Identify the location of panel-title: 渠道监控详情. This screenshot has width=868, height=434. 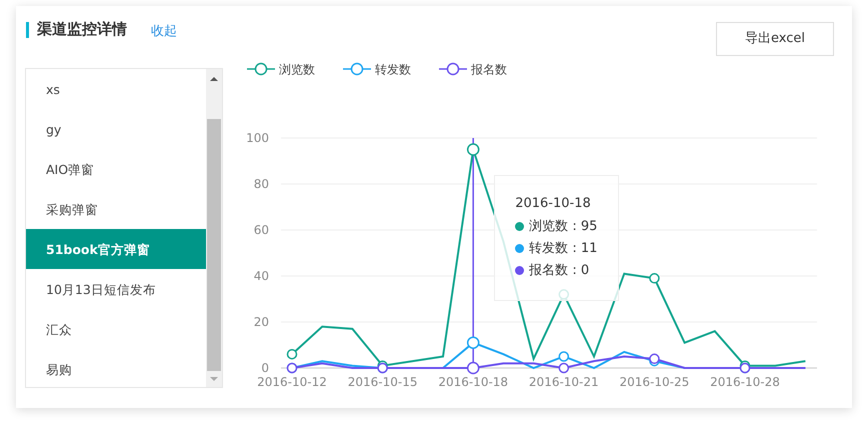
(82, 29).